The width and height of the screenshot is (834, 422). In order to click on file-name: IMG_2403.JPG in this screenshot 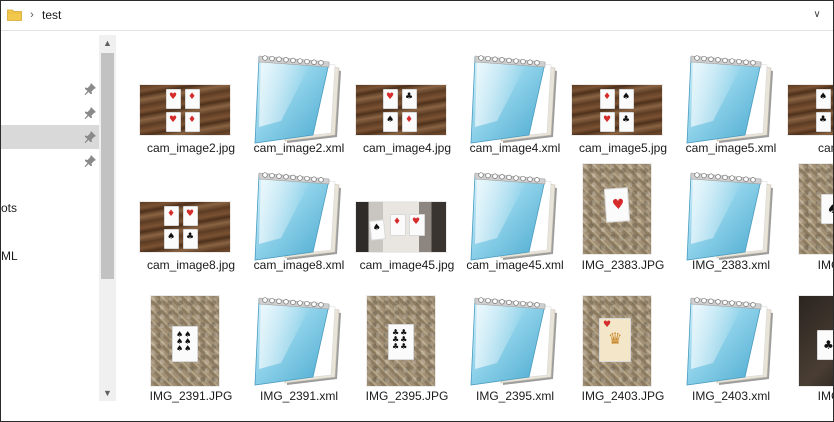, I will do `click(623, 396)`.